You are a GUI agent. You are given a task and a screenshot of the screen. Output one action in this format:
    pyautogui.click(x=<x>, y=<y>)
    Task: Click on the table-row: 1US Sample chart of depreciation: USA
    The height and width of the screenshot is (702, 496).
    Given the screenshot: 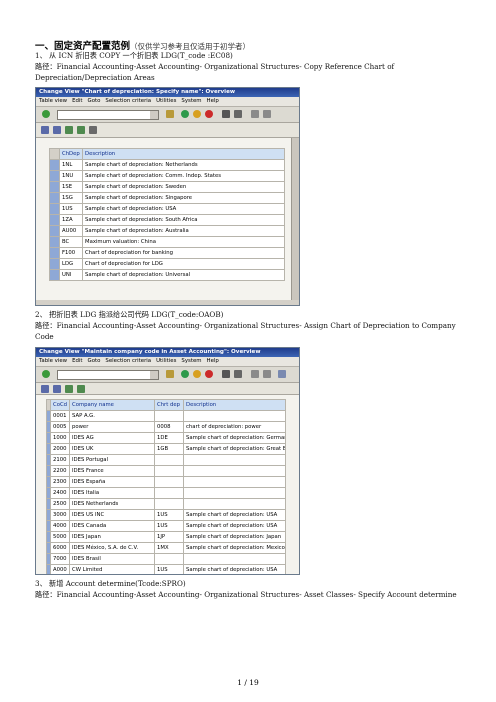 What is the action you would take?
    pyautogui.click(x=167, y=209)
    